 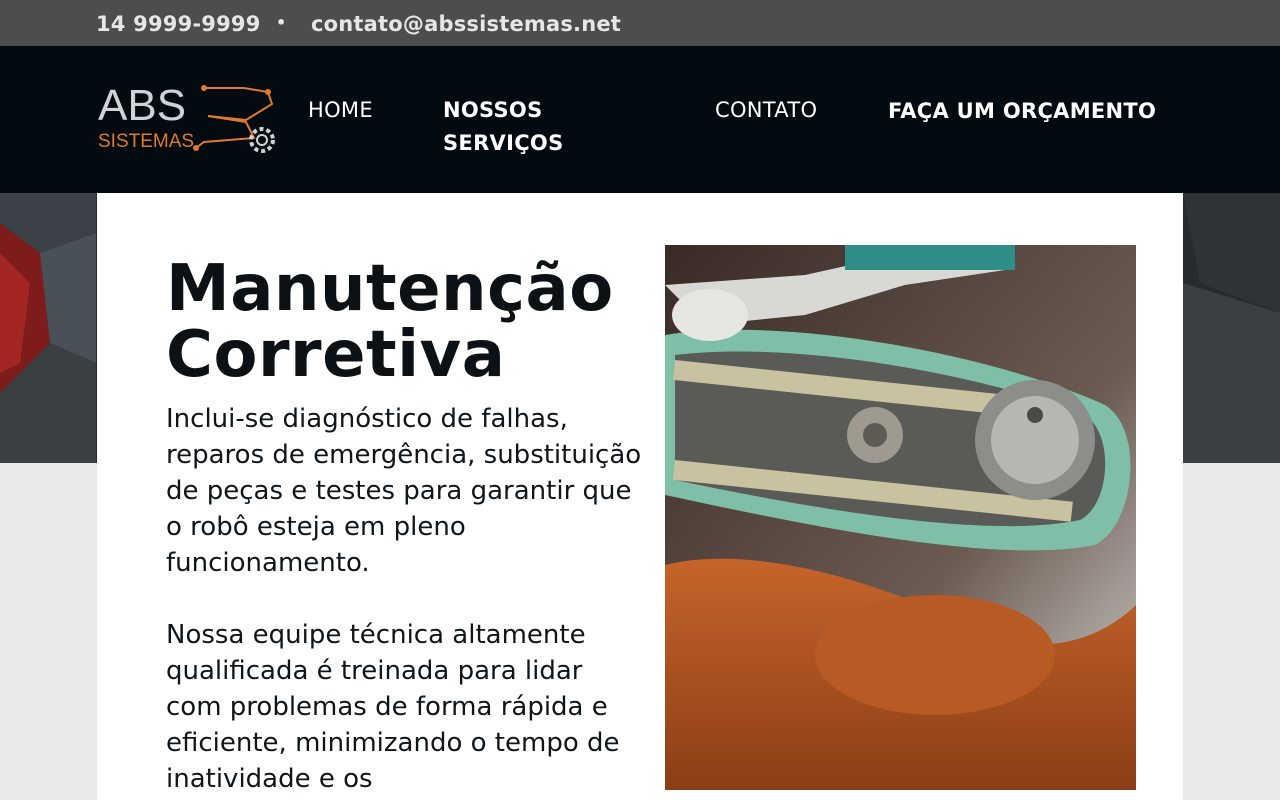 I want to click on top-contact-bar: 14 9999-9999 • contato@abssistemas.net, so click(x=640, y=23).